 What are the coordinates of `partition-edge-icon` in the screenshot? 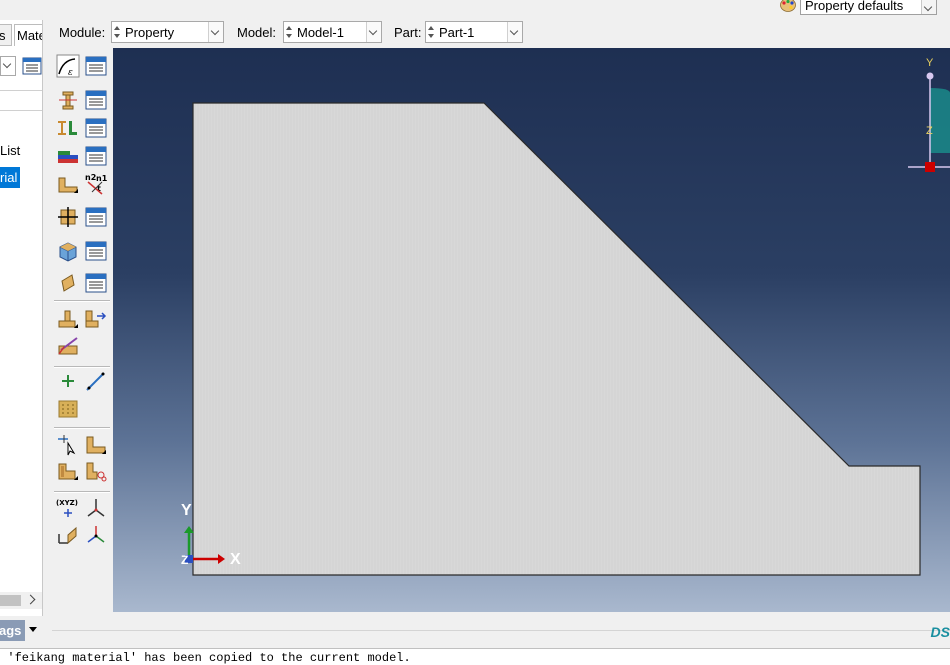 It's located at (68, 471).